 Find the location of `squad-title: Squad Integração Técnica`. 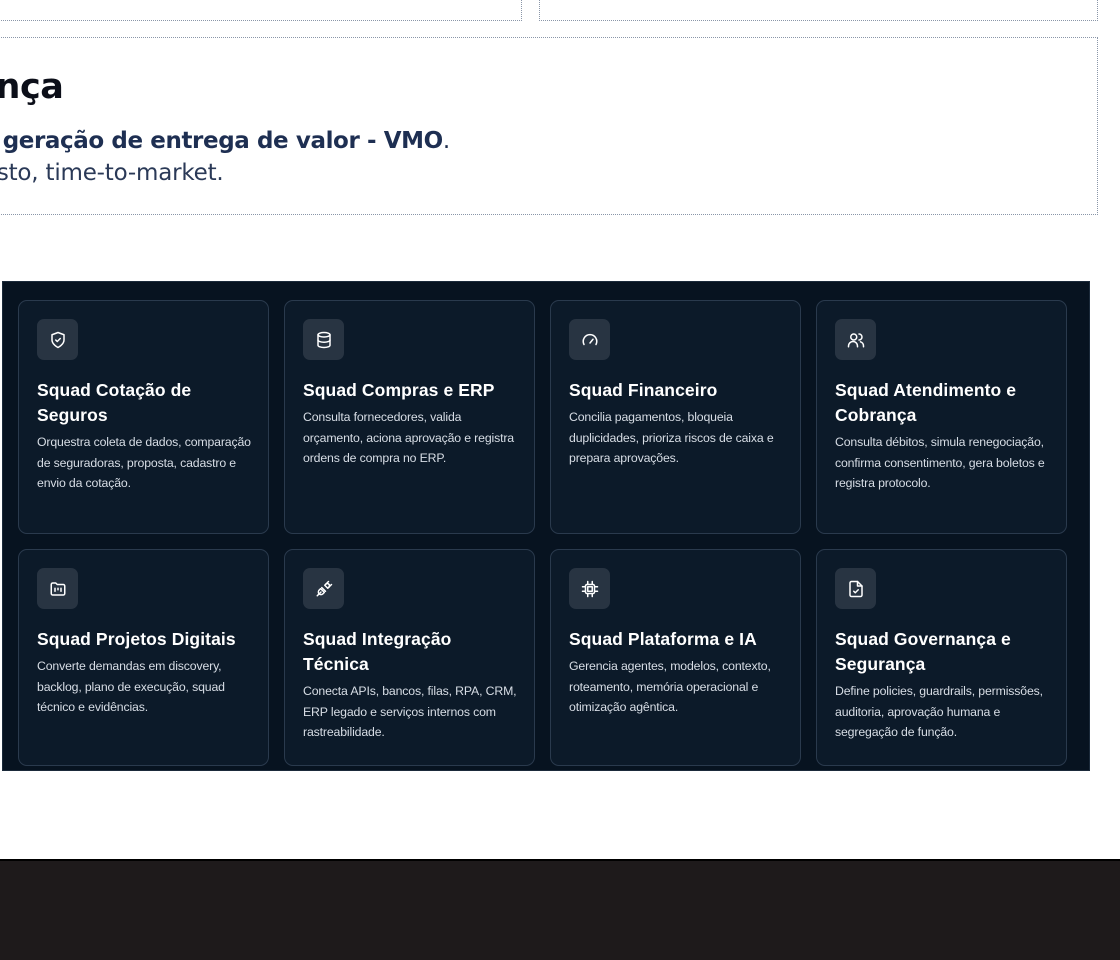

squad-title: Squad Integração Técnica is located at coordinates (377, 651).